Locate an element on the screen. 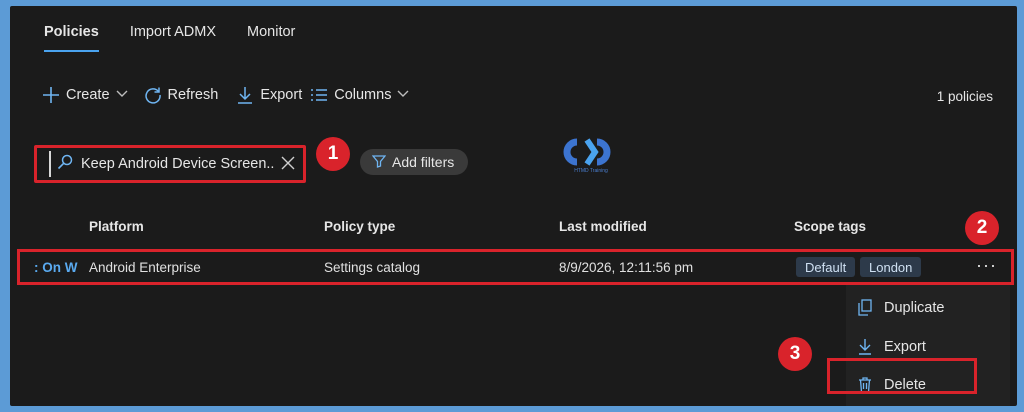 The image size is (1024, 412). column-header-last-modified: Last modified is located at coordinates (603, 226).